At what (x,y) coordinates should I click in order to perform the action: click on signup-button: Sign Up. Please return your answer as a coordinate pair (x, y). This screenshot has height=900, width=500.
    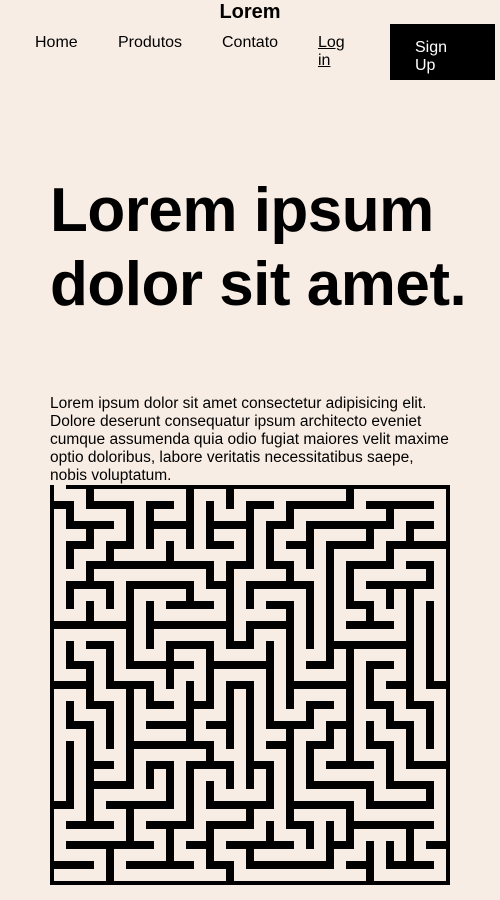
    Looking at the image, I should click on (442, 52).